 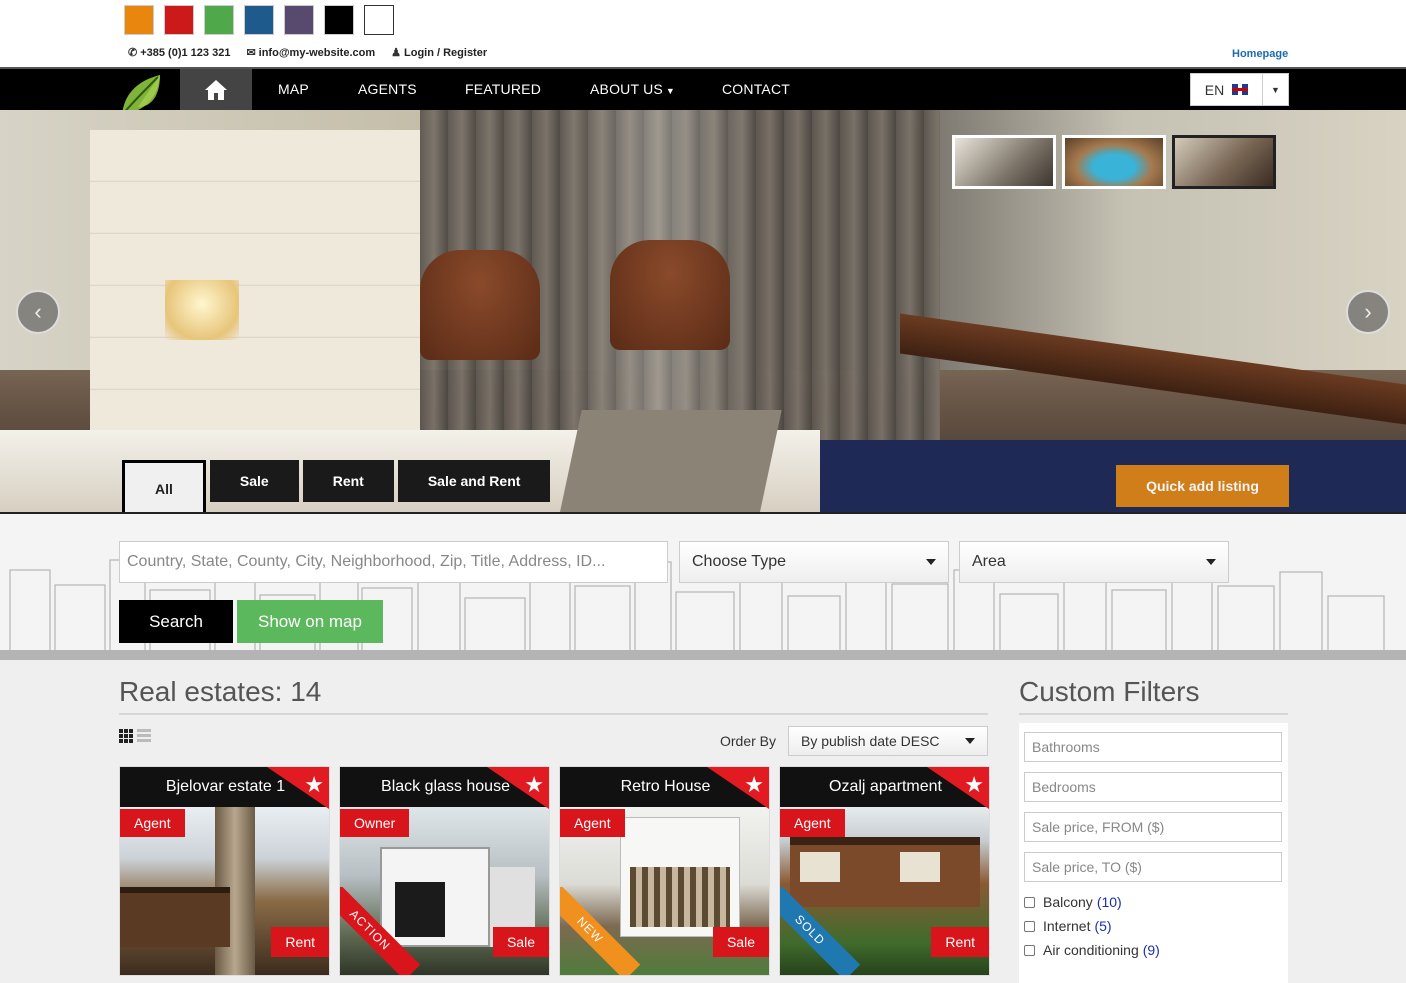 What do you see at coordinates (664, 871) in the screenshot?
I see `listing-card: Retro House ★ Agent Sale NEW` at bounding box center [664, 871].